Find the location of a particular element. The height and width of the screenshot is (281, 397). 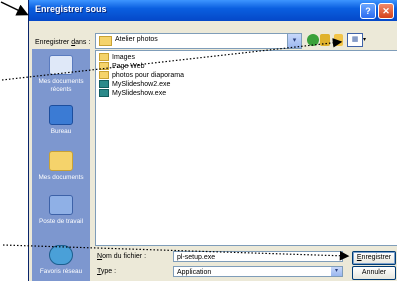

back-icon is located at coordinates (313, 40).